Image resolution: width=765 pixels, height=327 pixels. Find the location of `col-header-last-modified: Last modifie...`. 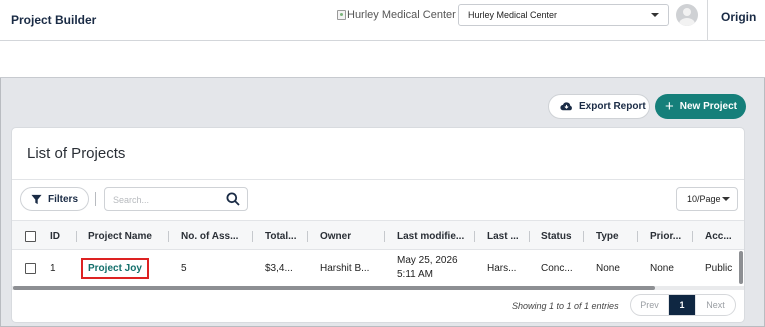

col-header-last-modified: Last modifie... is located at coordinates (430, 236).